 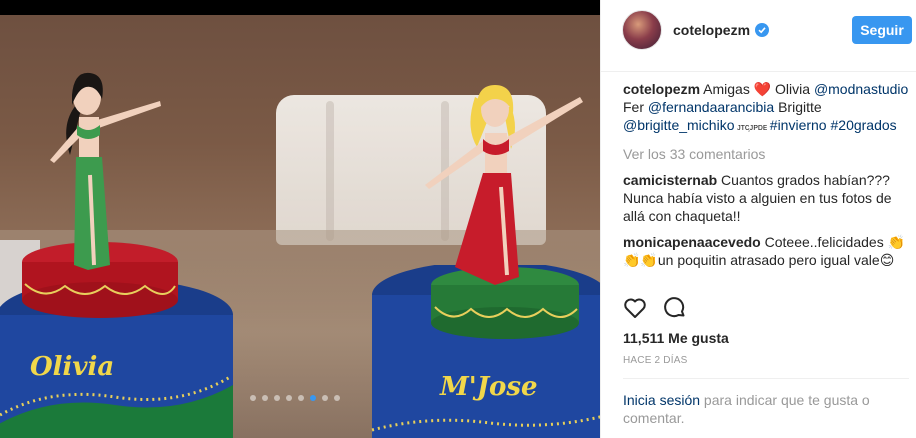 What do you see at coordinates (295, 398) in the screenshot?
I see `carousel-indicator` at bounding box center [295, 398].